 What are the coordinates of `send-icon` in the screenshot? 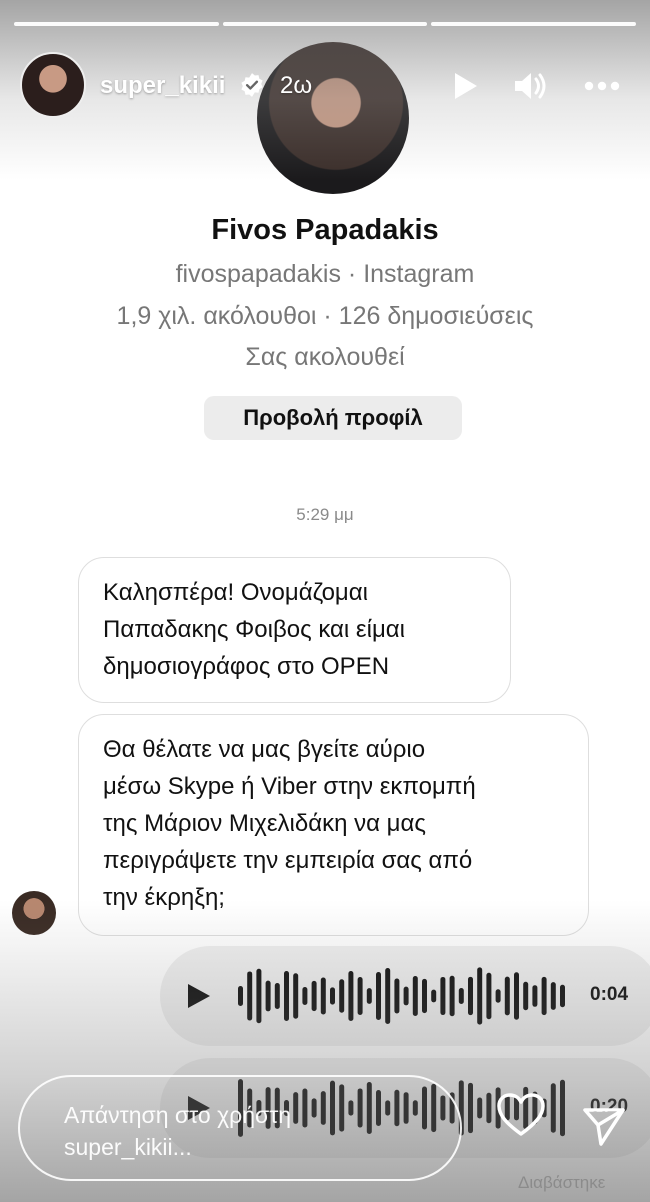 It's located at (604, 1125).